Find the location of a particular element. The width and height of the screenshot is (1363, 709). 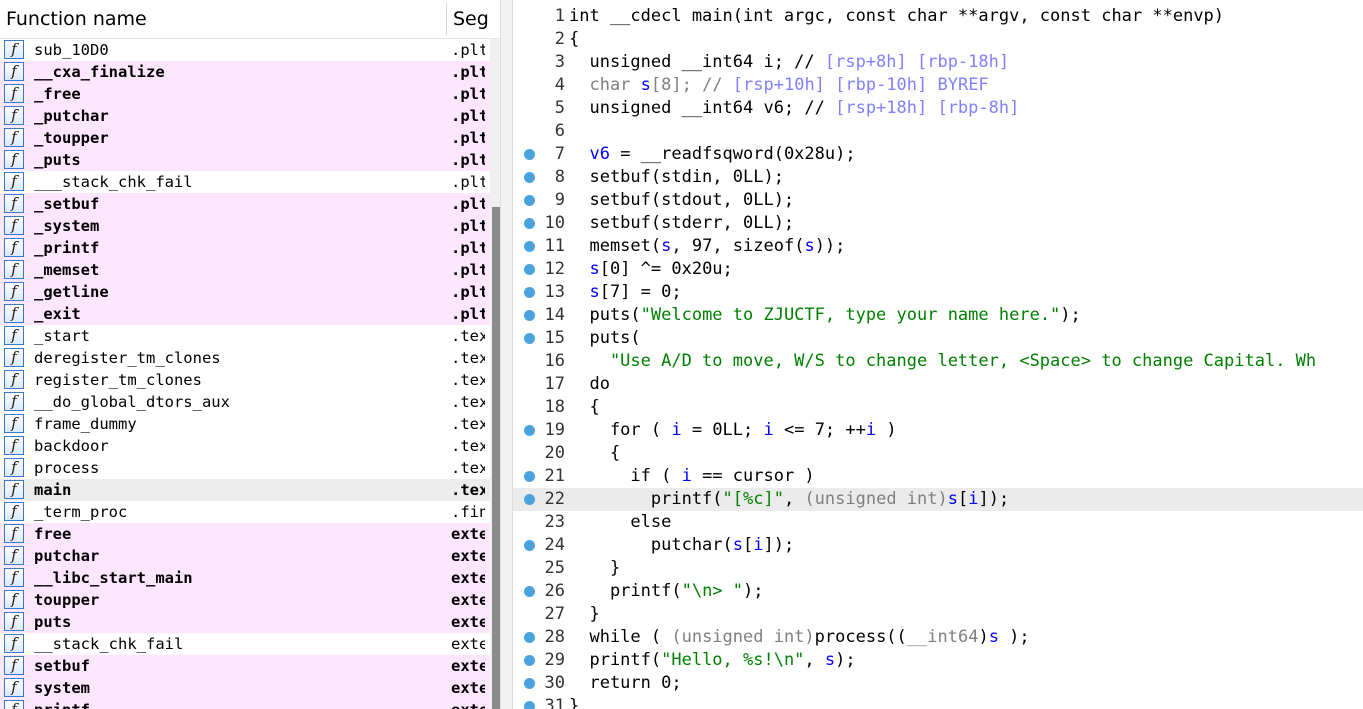

code-line: 26 printf("\n> "); is located at coordinates (938, 591).